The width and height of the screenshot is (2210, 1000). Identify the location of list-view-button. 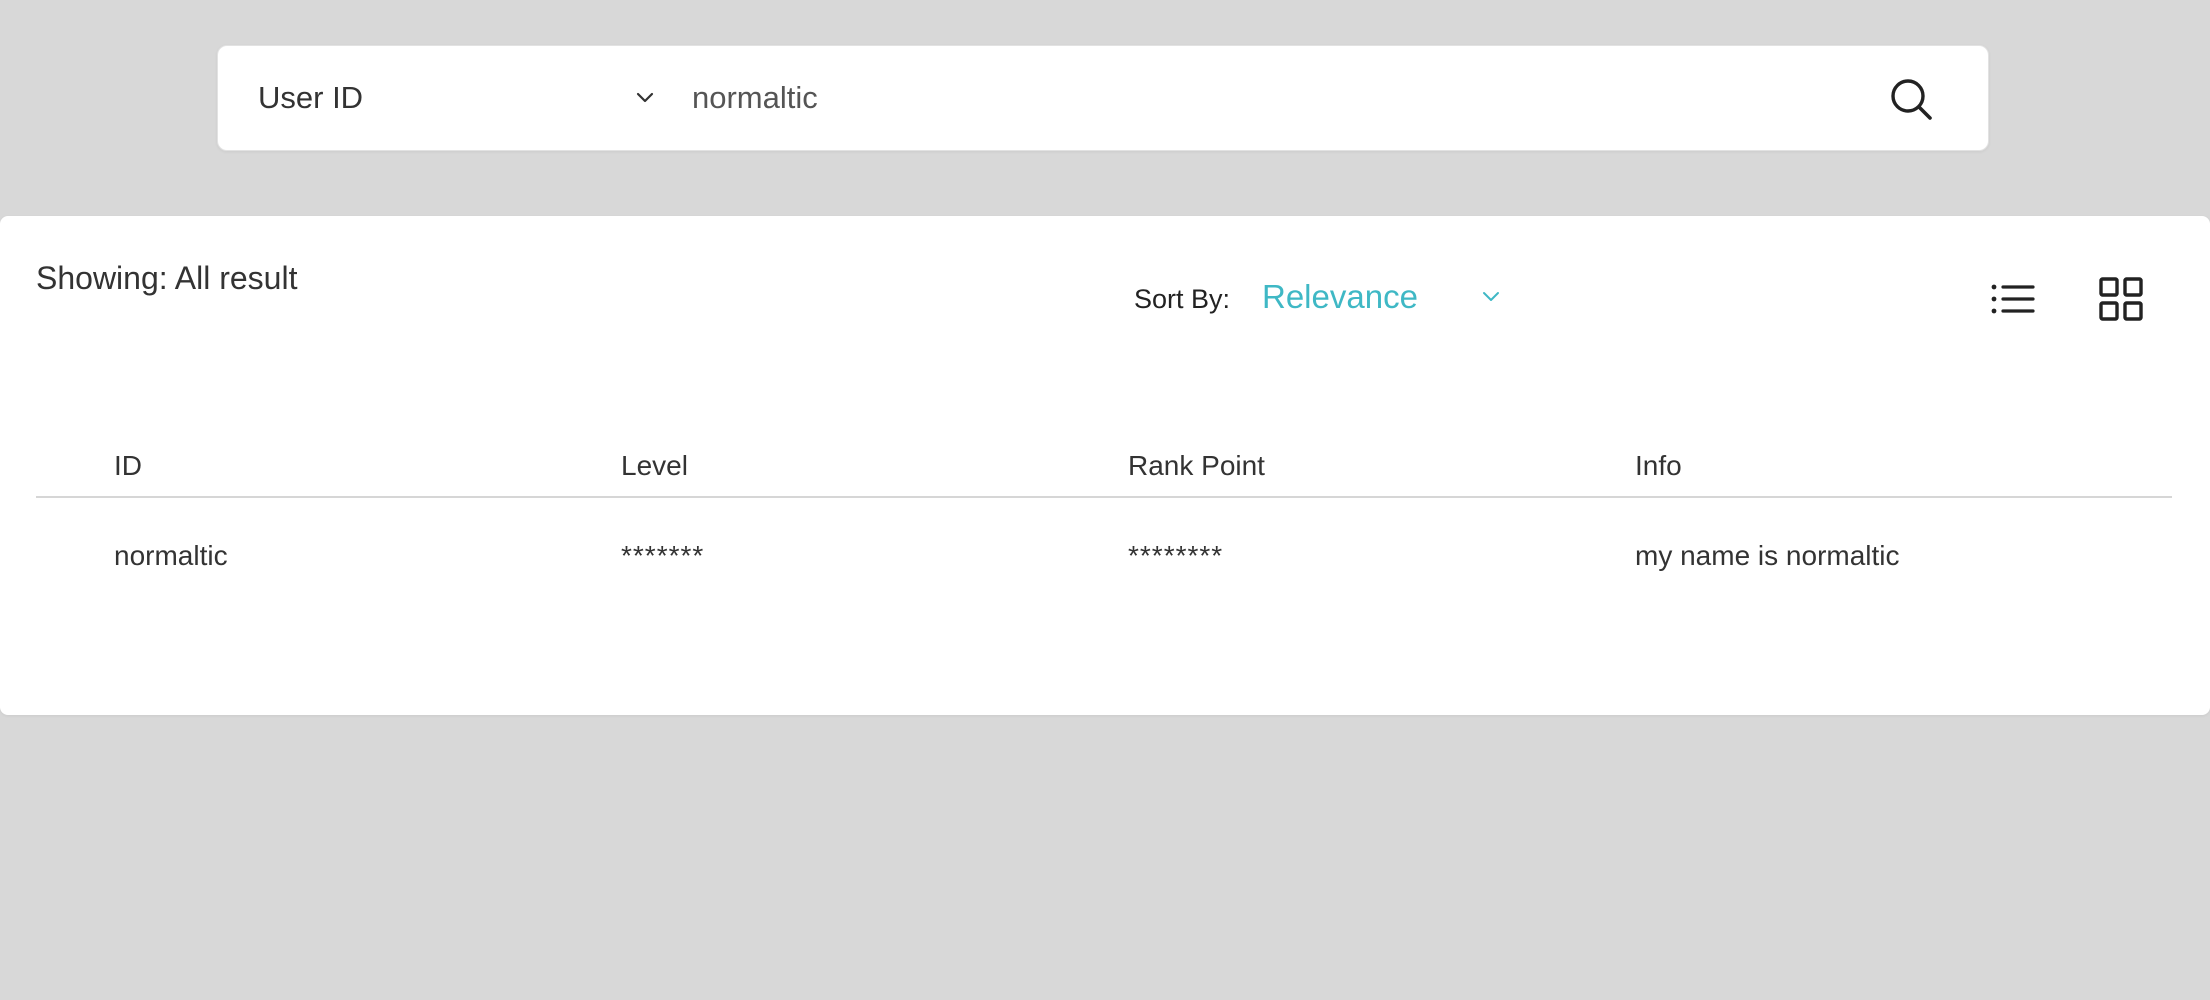
(2013, 299).